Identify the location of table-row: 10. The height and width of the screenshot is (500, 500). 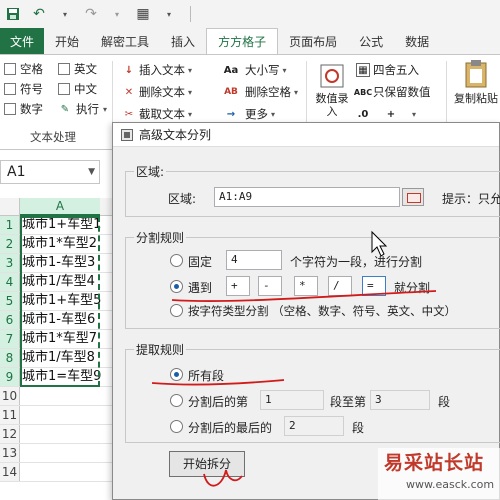
(56, 396).